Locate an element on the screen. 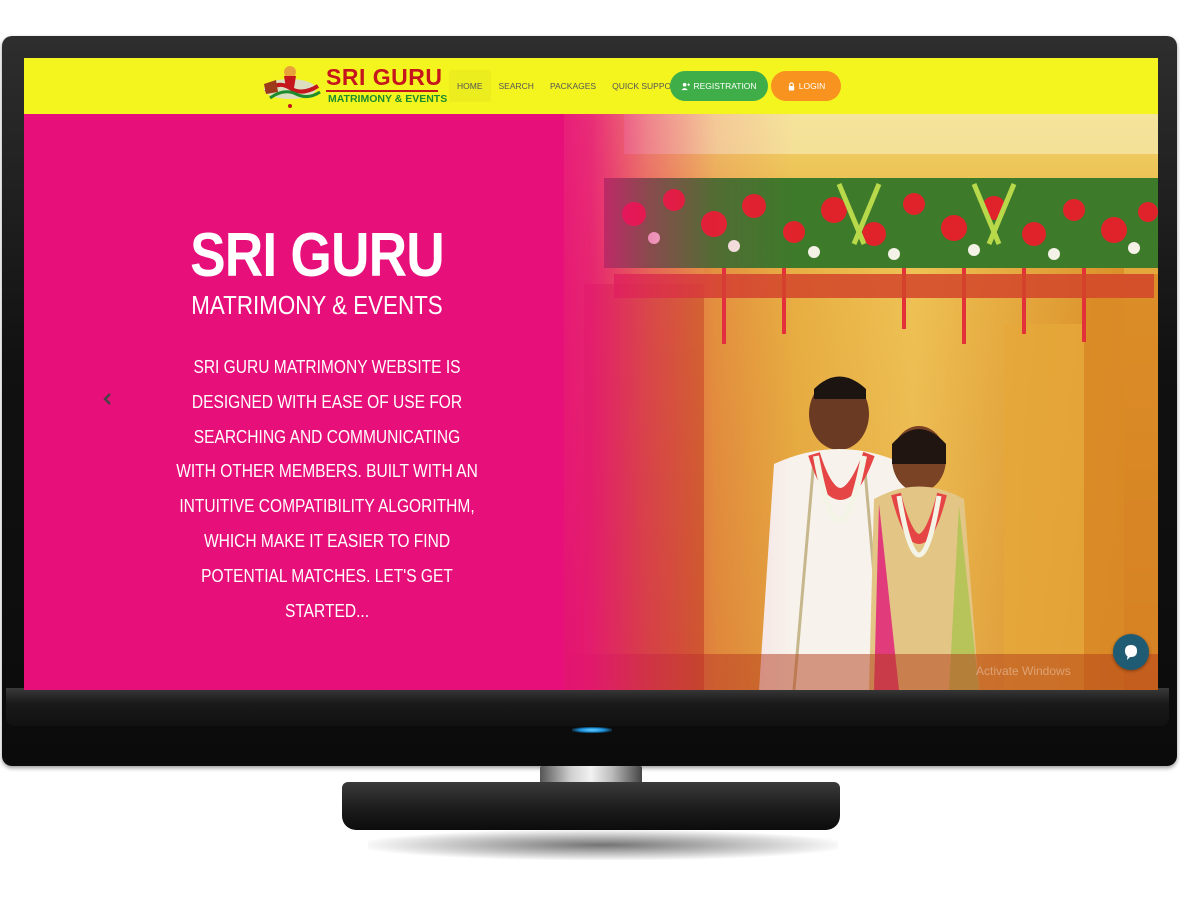 The width and height of the screenshot is (1180, 900). nav-search: SEARCH is located at coordinates (516, 86).